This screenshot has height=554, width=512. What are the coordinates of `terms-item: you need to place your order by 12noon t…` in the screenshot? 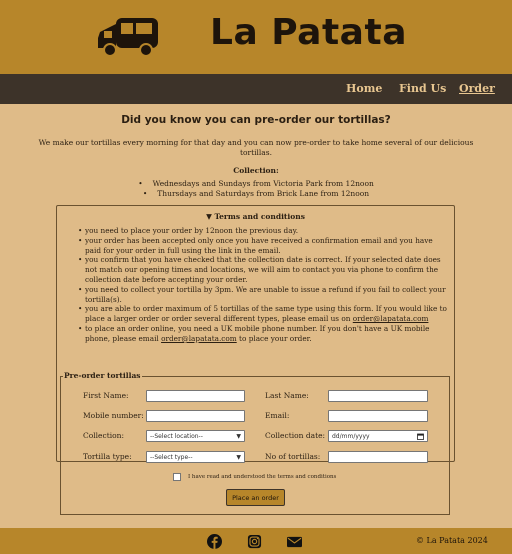 It's located at (264, 231).